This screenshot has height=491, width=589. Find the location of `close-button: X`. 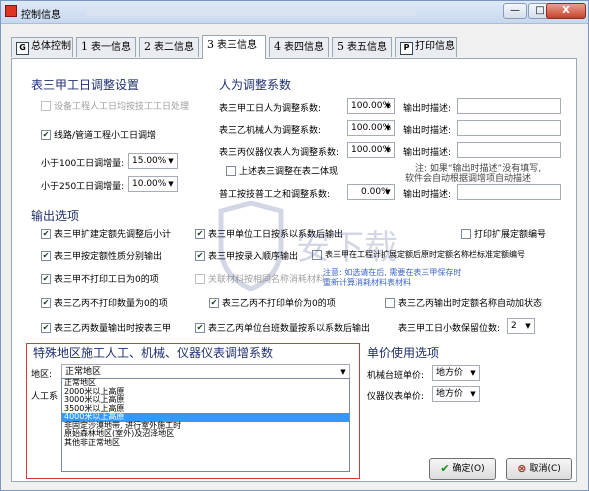

close-button: X is located at coordinates (566, 11).